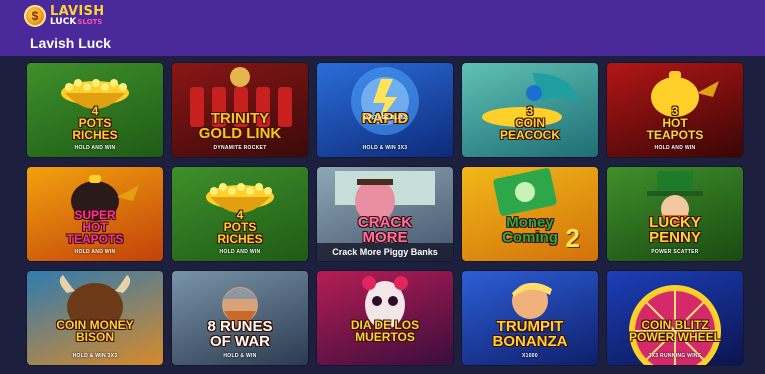 Image resolution: width=765 pixels, height=374 pixels. I want to click on game-title: 3 HOT TEAPOTS, so click(675, 123).